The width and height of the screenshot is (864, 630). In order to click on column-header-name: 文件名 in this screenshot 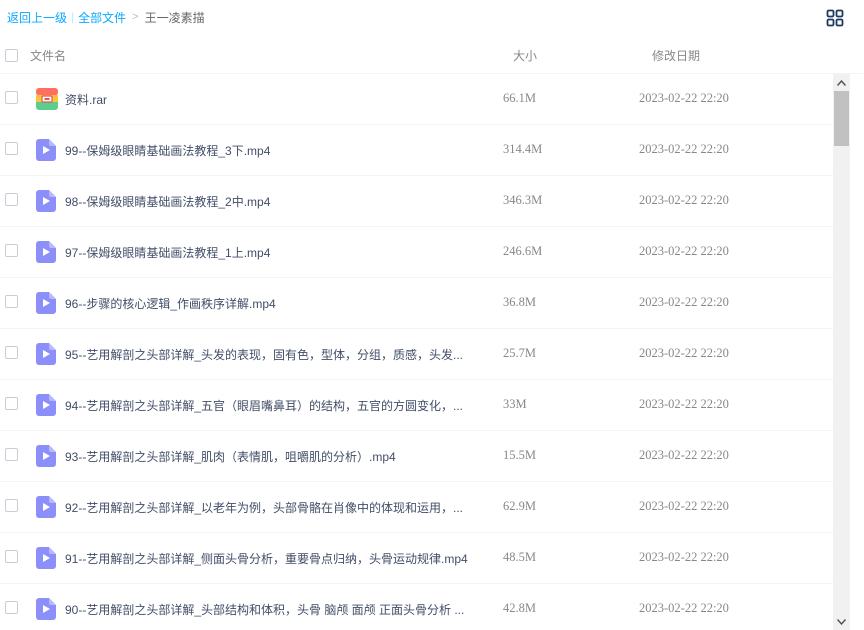, I will do `click(48, 55)`.